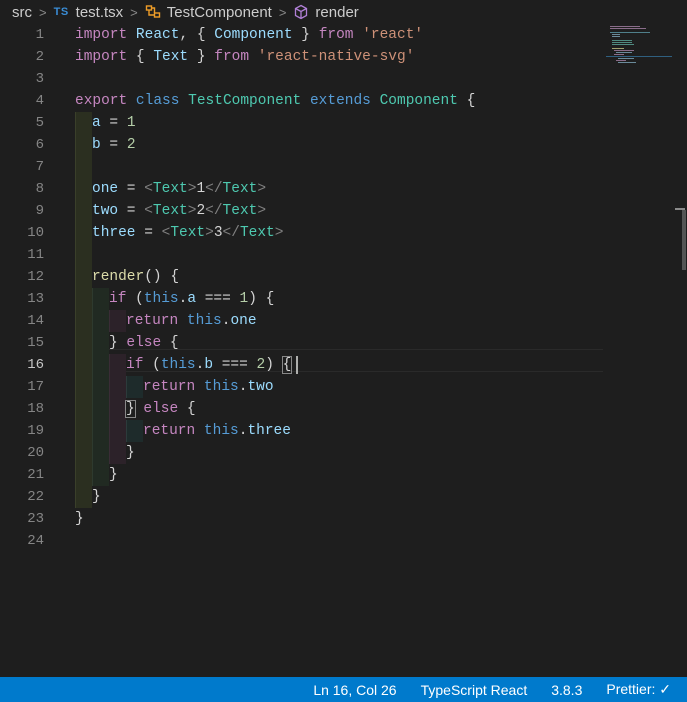 This screenshot has width=687, height=702. Describe the element at coordinates (35, 475) in the screenshot. I see `line-number: 21` at that location.